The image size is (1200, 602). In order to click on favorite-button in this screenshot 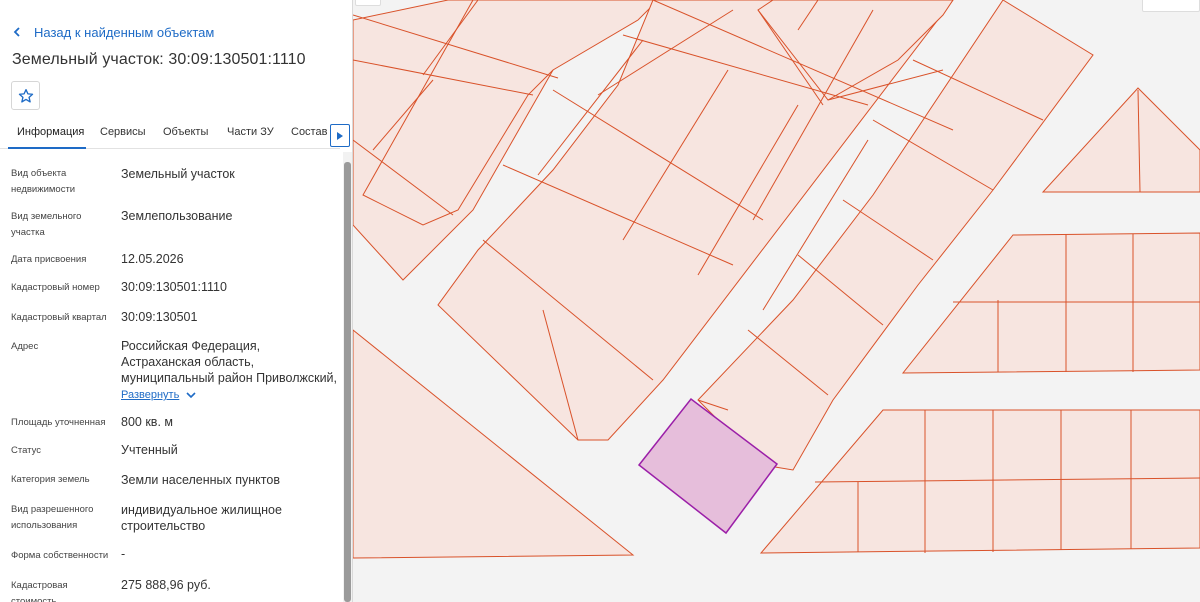, I will do `click(25, 95)`.